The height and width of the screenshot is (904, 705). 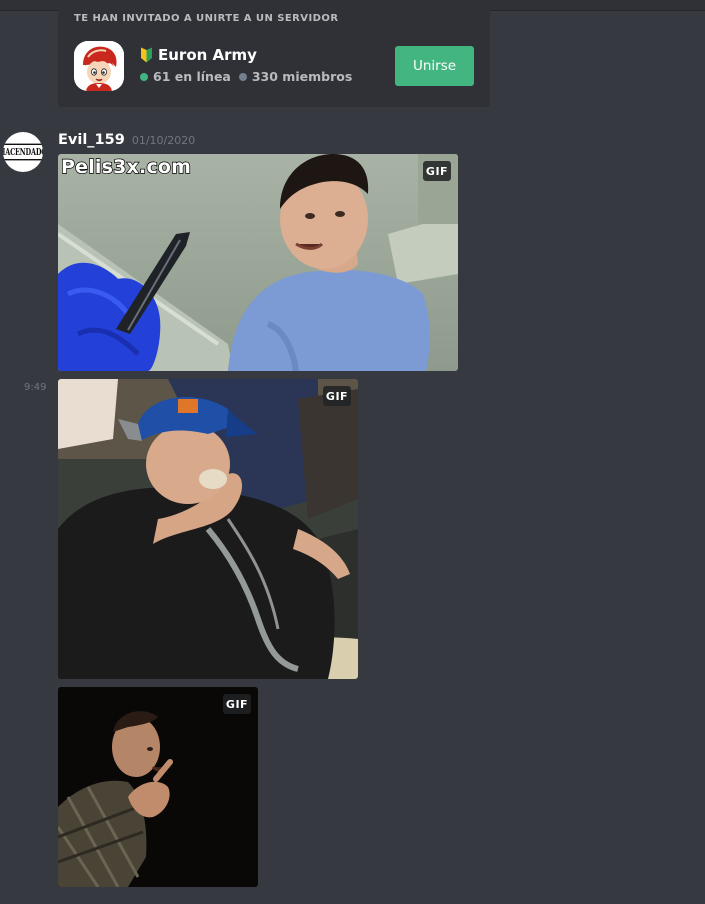 I want to click on gif-watermark: Pelis3x.com, so click(x=126, y=166).